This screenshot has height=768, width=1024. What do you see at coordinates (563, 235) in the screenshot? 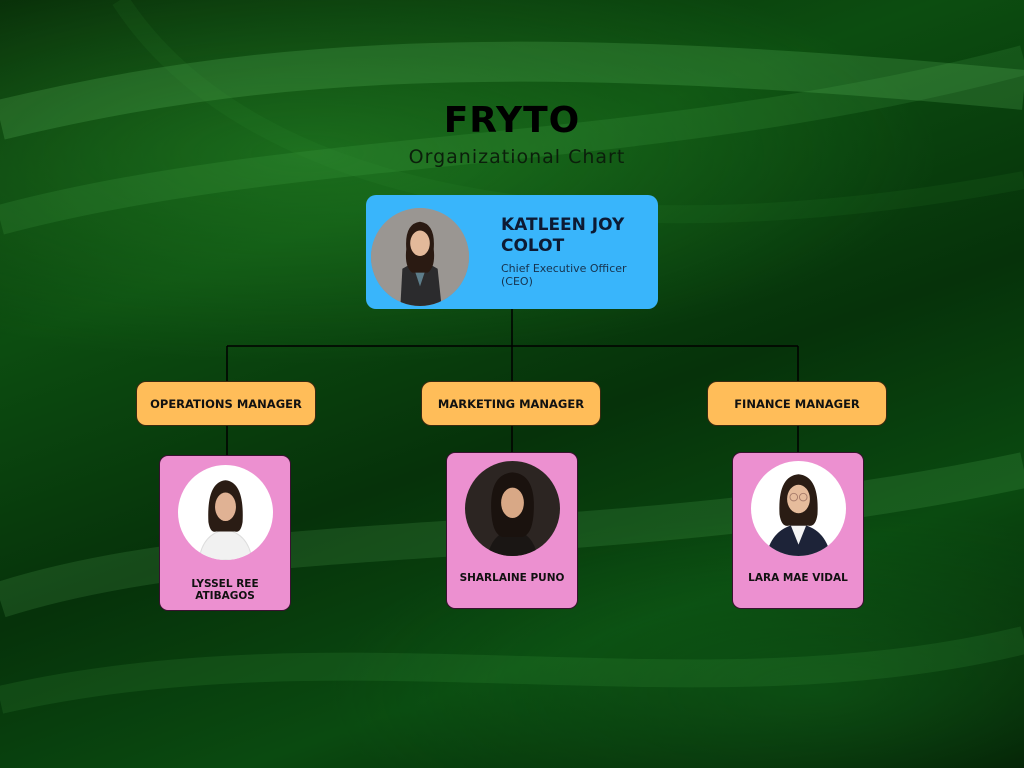
I see `ceo-name: KATLEEN JOY COLOT` at bounding box center [563, 235].